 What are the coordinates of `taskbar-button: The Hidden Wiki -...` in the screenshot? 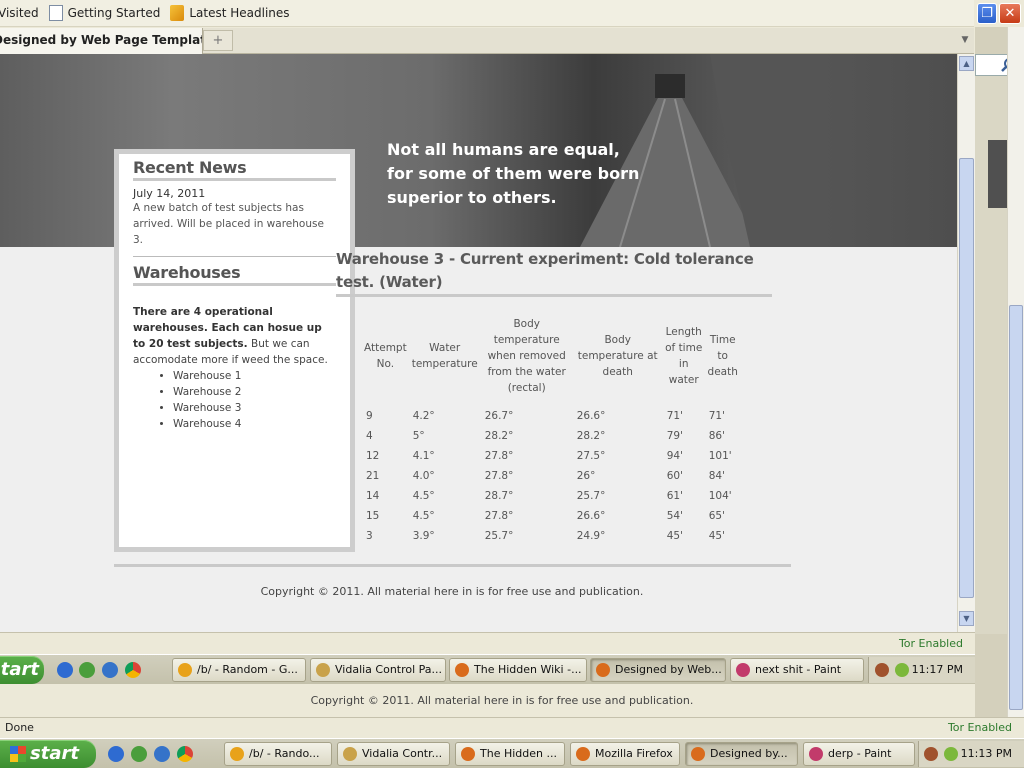 It's located at (518, 670).